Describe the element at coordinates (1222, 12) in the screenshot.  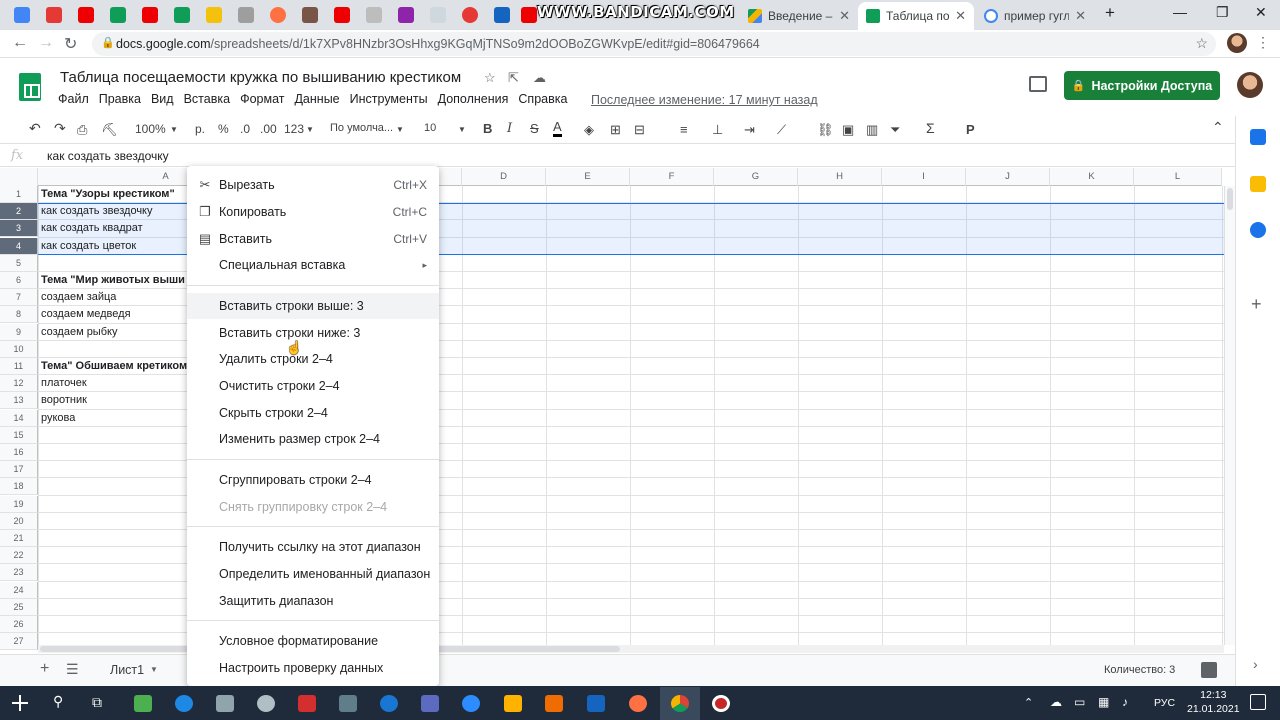
I see `maximize-icon: ❐` at that location.